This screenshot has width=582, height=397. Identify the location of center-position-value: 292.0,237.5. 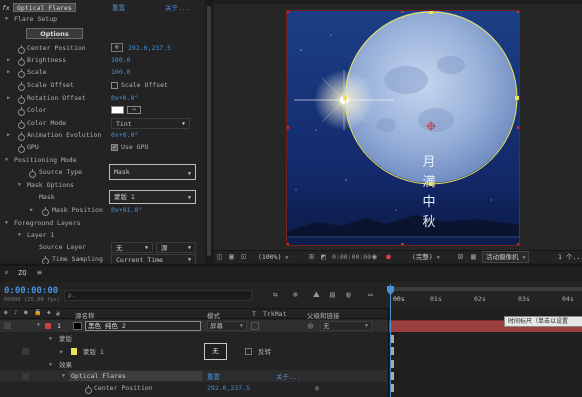
(228, 388).